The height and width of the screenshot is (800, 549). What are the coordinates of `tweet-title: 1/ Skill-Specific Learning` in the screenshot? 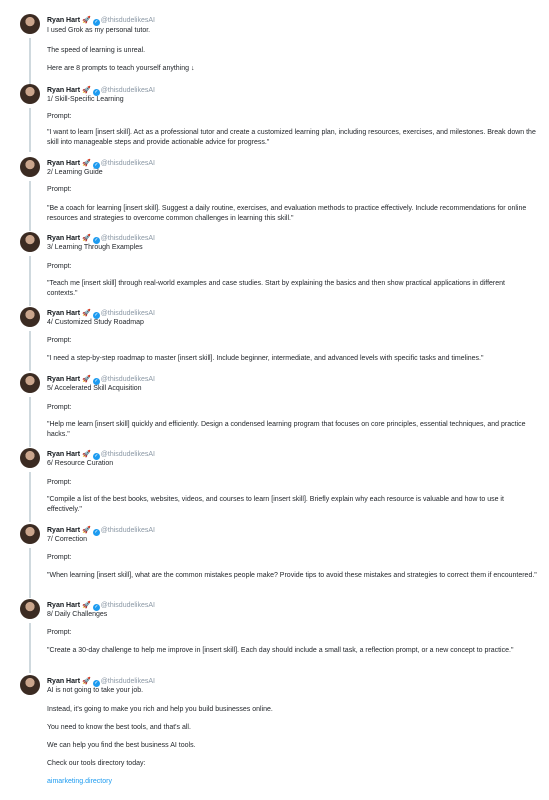 It's located at (85, 99).